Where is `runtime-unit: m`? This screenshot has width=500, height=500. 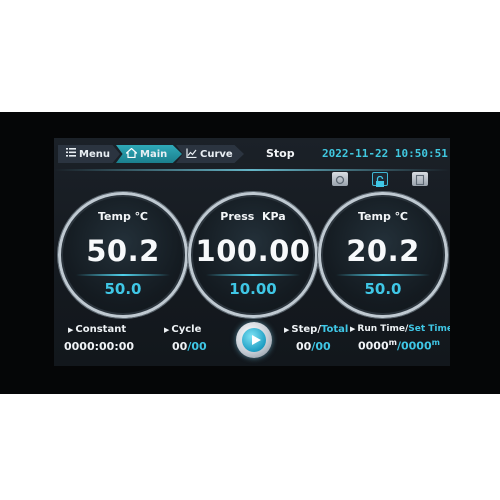 runtime-unit: m is located at coordinates (392, 342).